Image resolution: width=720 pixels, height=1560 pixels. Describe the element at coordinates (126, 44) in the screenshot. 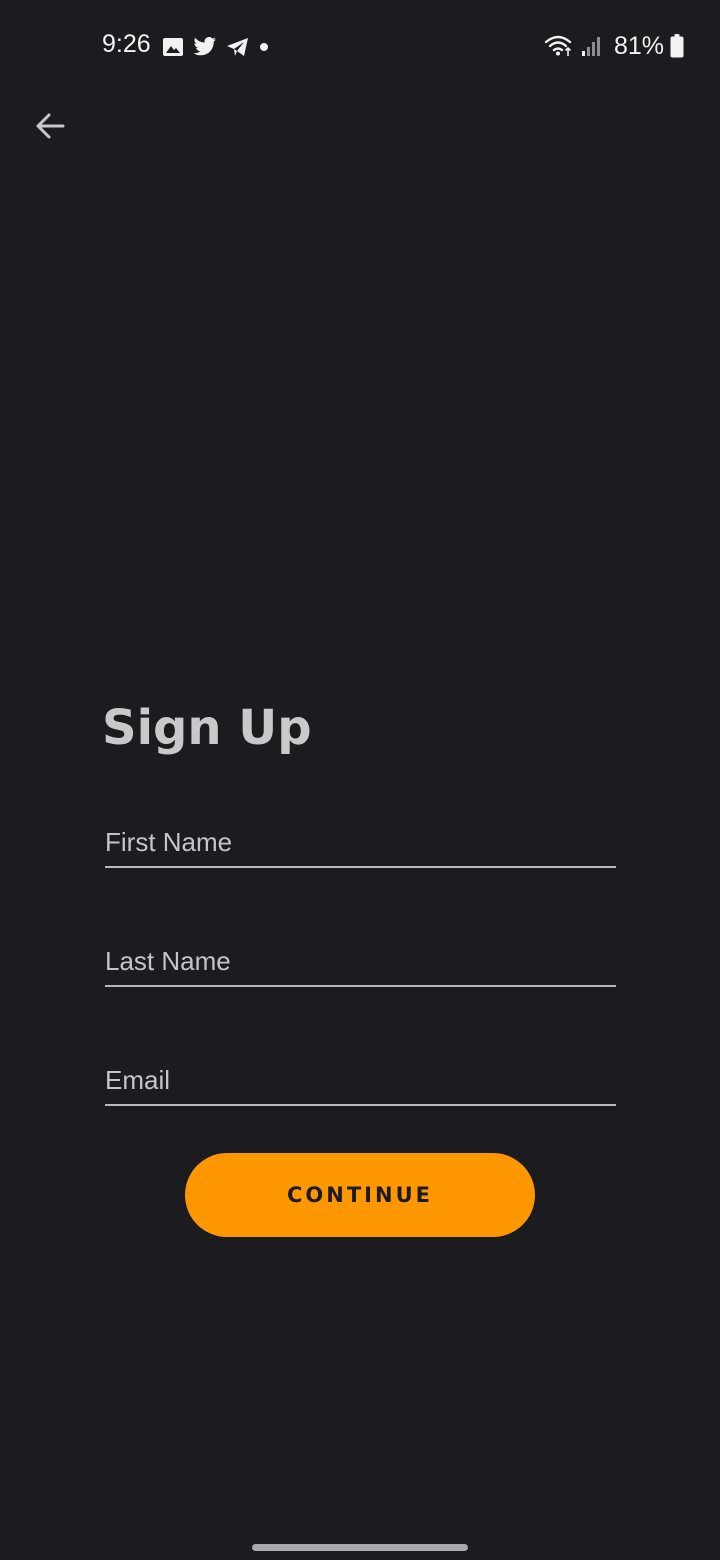

I see `status-time: 9:26` at that location.